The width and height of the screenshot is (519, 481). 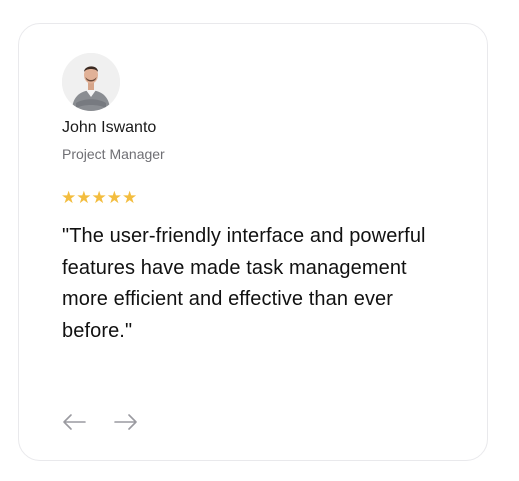 I want to click on arrow-left-icon, so click(x=74, y=422).